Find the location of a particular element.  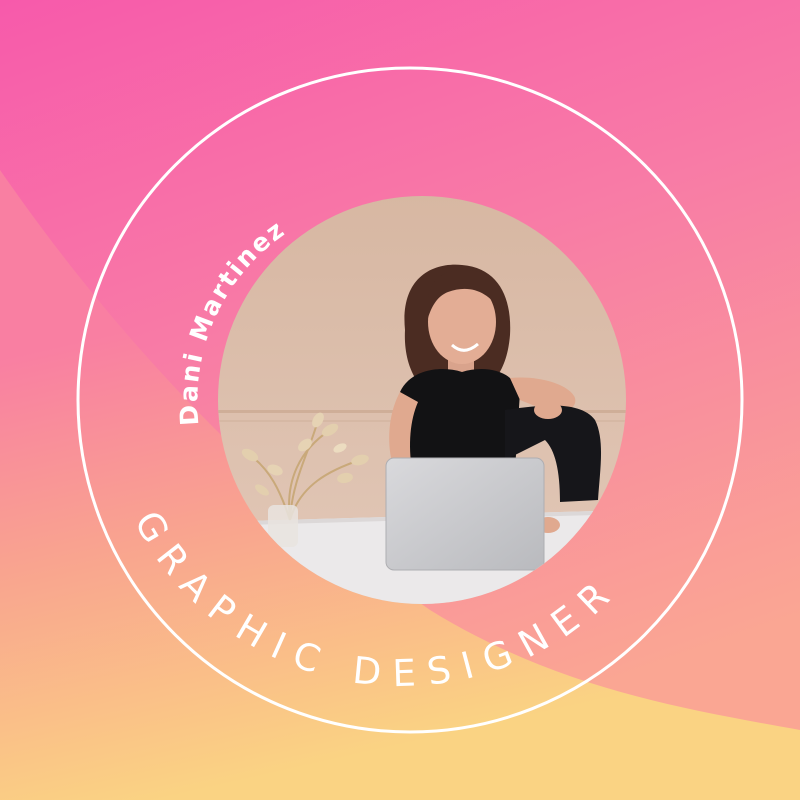

name-label: Dani Martinez is located at coordinates (232, 320).